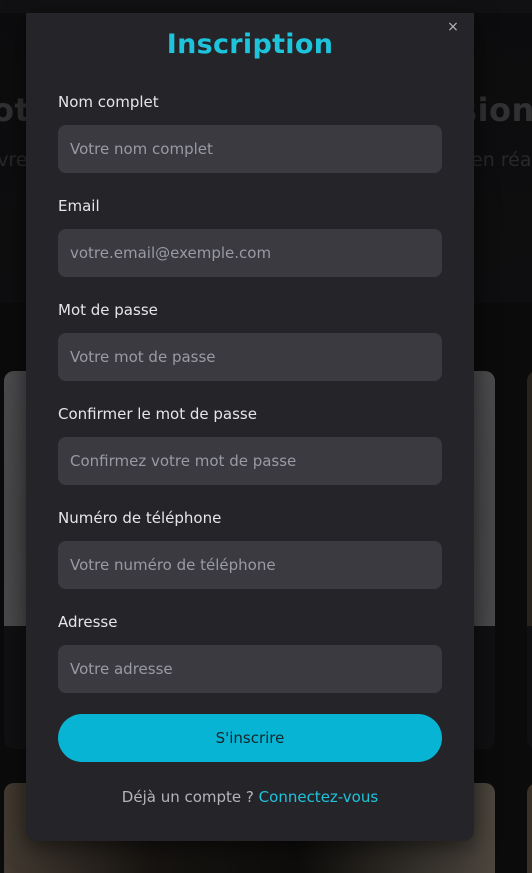 This screenshot has height=873, width=532. Describe the element at coordinates (140, 518) in the screenshot. I see `phone-label: Numéro de téléphone` at that location.